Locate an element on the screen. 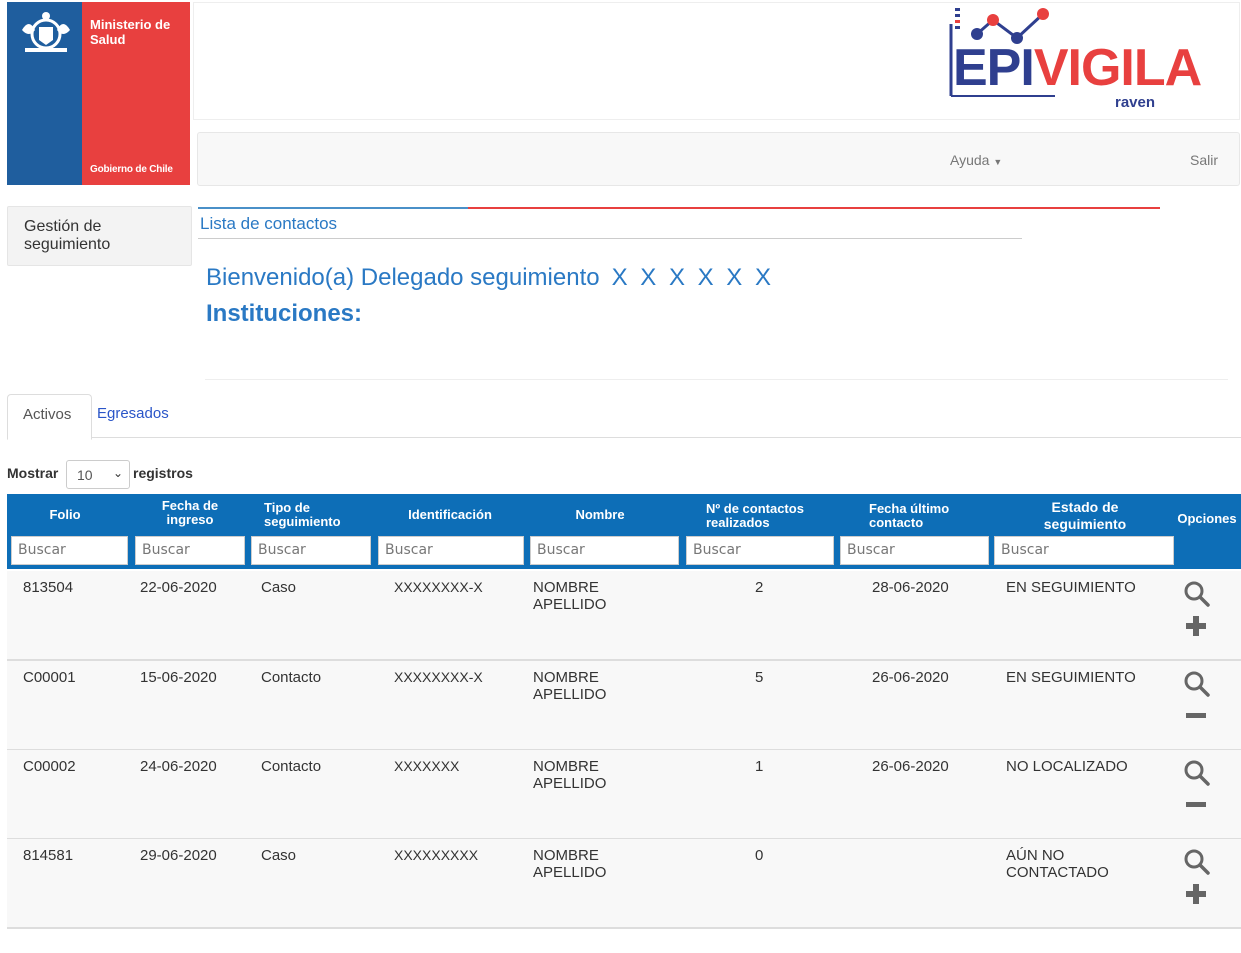 This screenshot has height=953, width=1241. help-menu: Ayuda ▼ is located at coordinates (976, 160).